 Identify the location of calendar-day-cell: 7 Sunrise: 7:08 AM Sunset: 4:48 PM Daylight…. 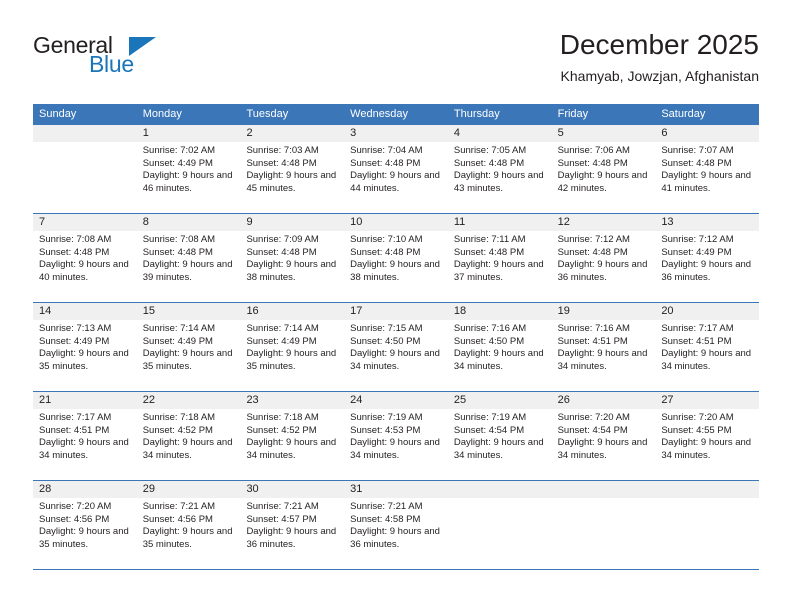
(85, 258).